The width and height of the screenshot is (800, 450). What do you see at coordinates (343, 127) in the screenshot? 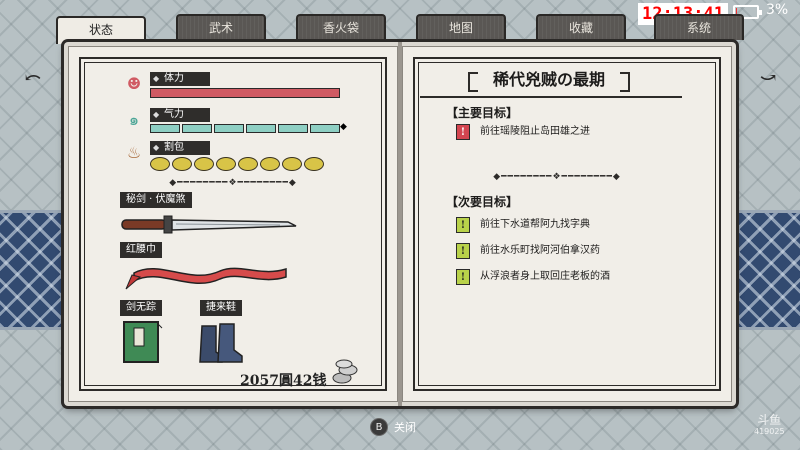
I see `ki-bar-end-icon: ◆` at bounding box center [343, 127].